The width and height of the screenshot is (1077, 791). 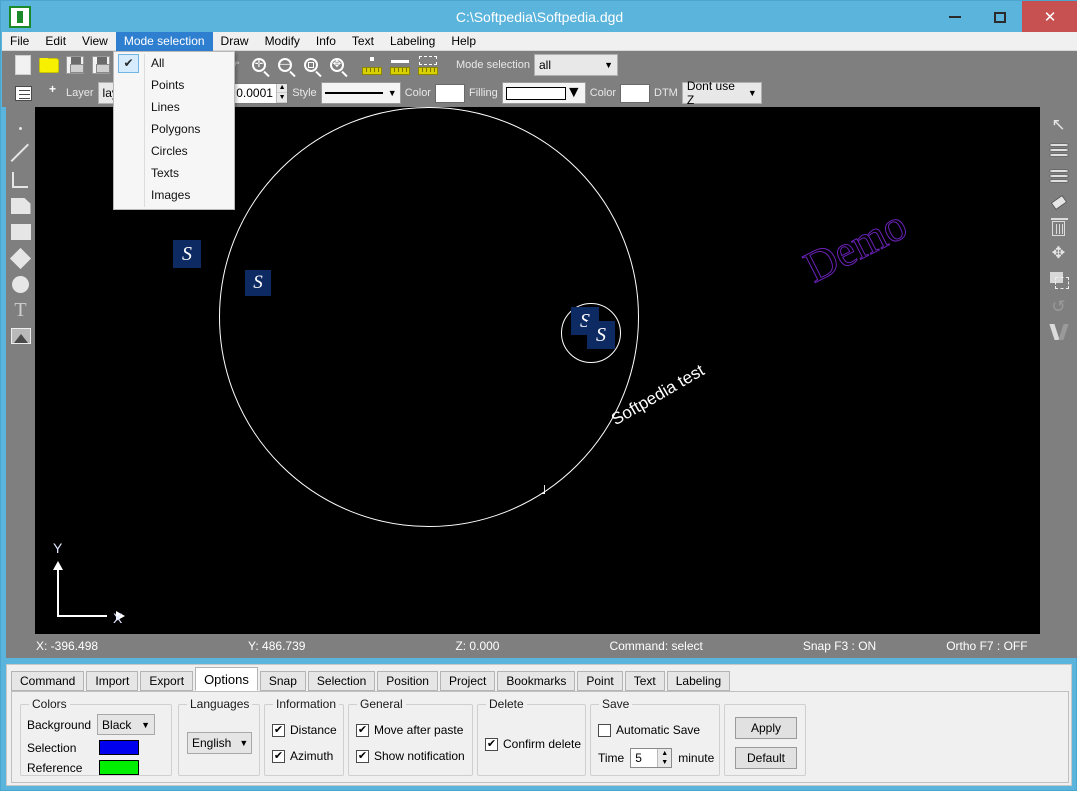 What do you see at coordinates (304, 730) in the screenshot?
I see `distance-checkbox: ✔ Distance` at bounding box center [304, 730].